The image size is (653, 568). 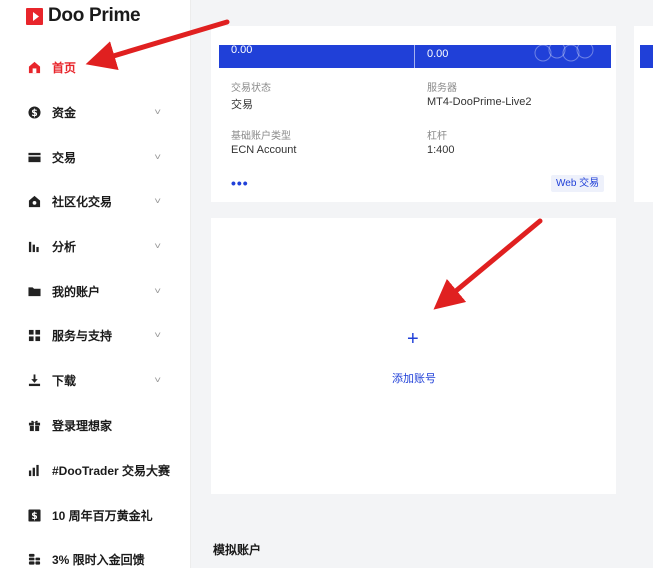 I want to click on account-type-label: 基础账户类型, so click(x=261, y=136).